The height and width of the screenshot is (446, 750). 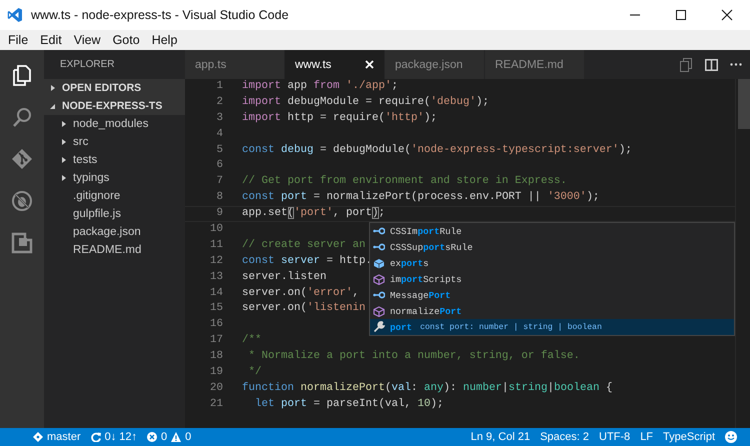 I want to click on search-icon, so click(x=22, y=117).